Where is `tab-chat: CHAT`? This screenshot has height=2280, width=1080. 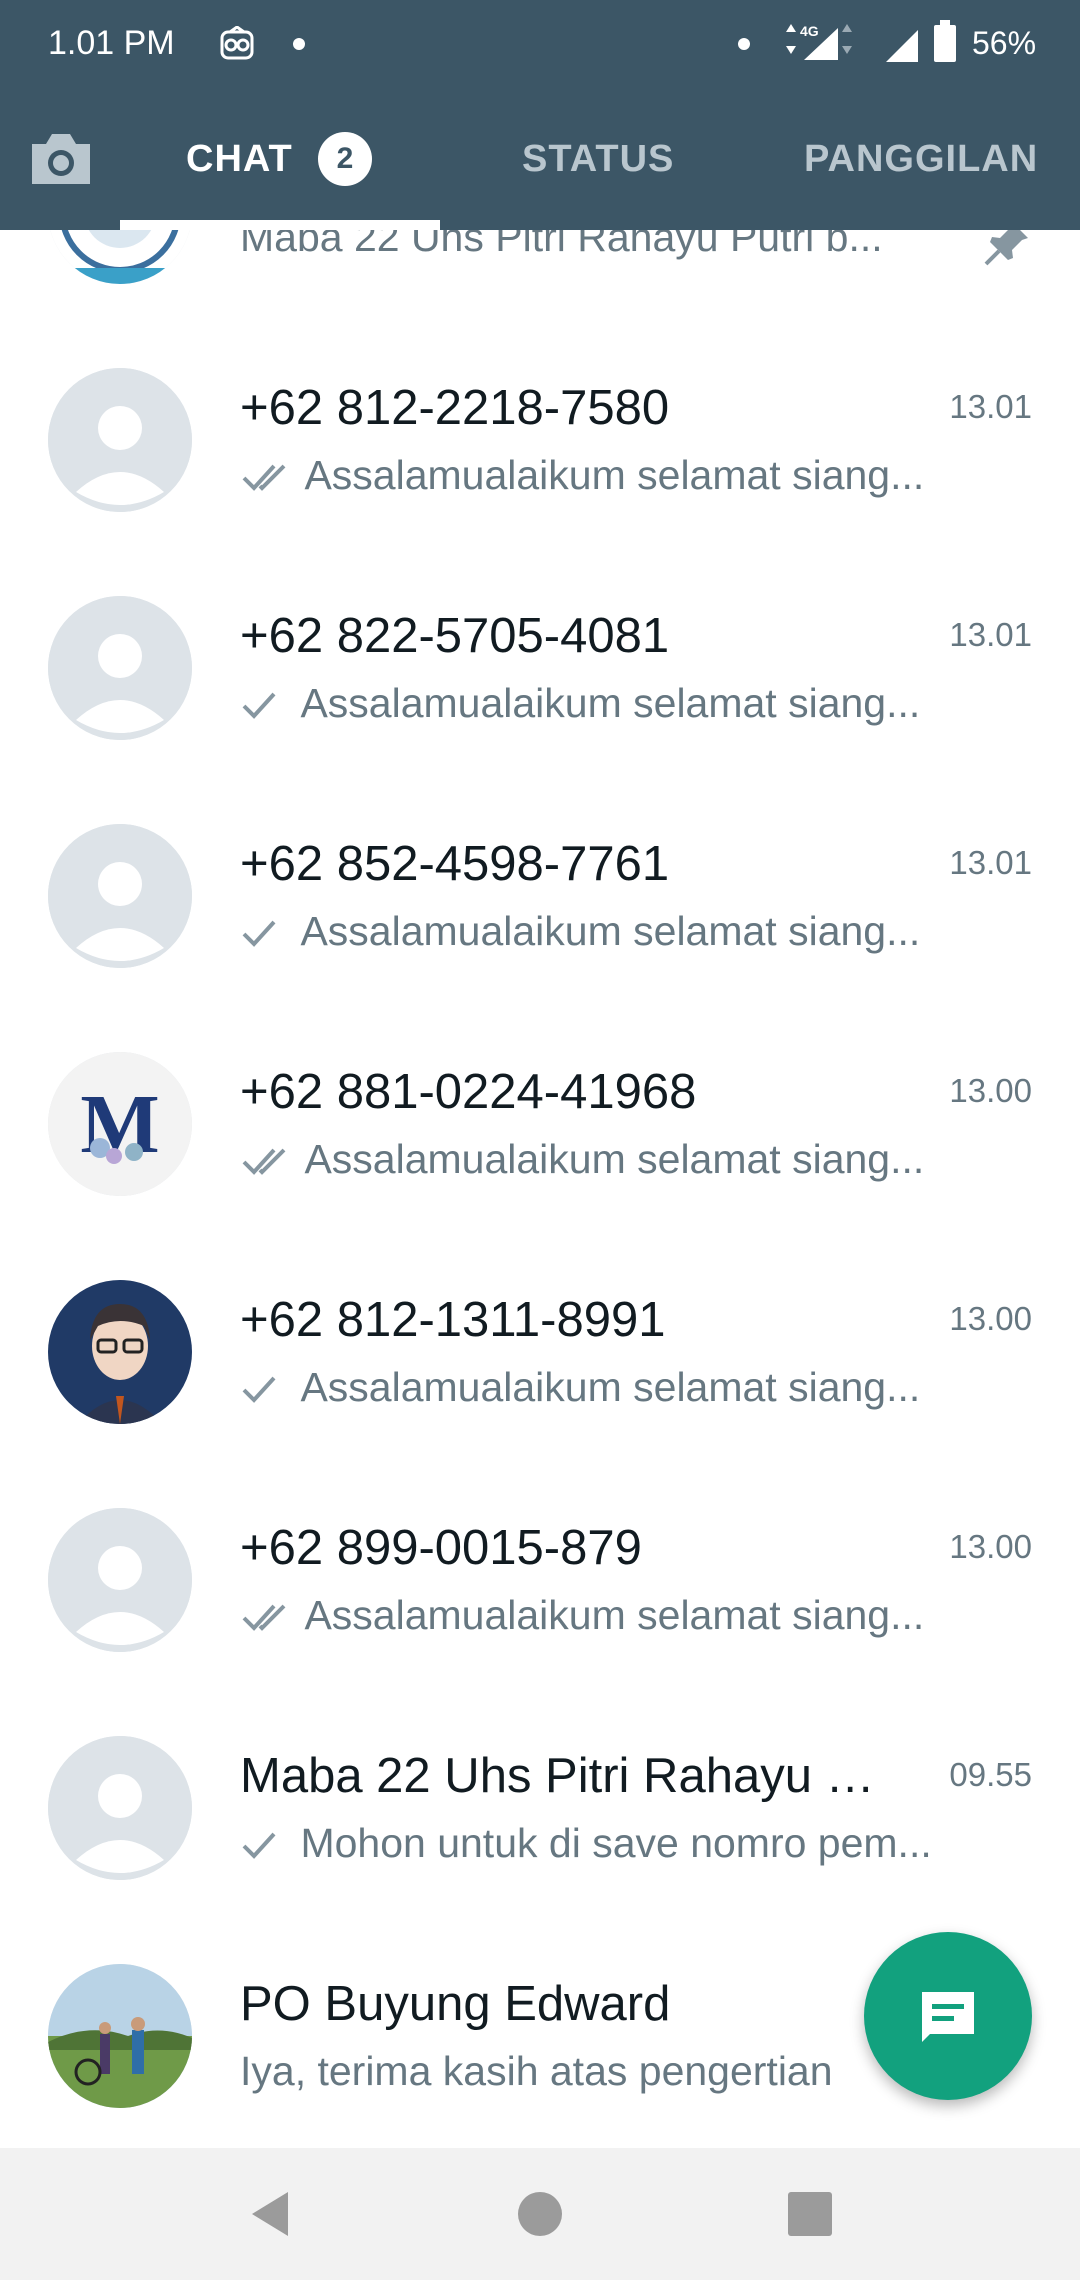
tab-chat: CHAT is located at coordinates (239, 159).